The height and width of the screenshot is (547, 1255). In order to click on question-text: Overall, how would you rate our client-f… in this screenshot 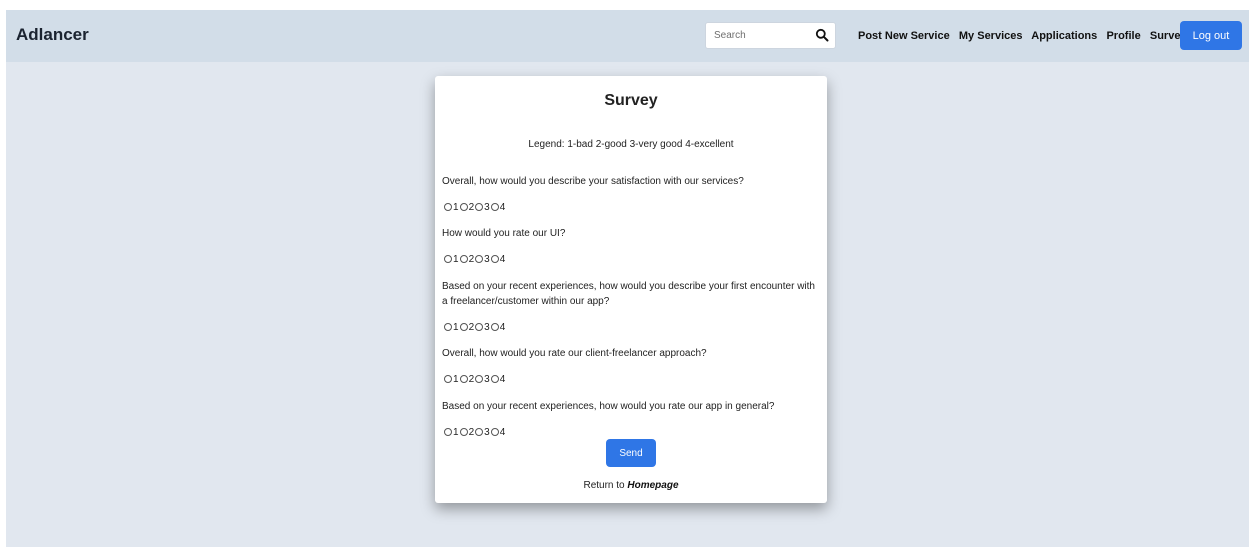, I will do `click(574, 353)`.